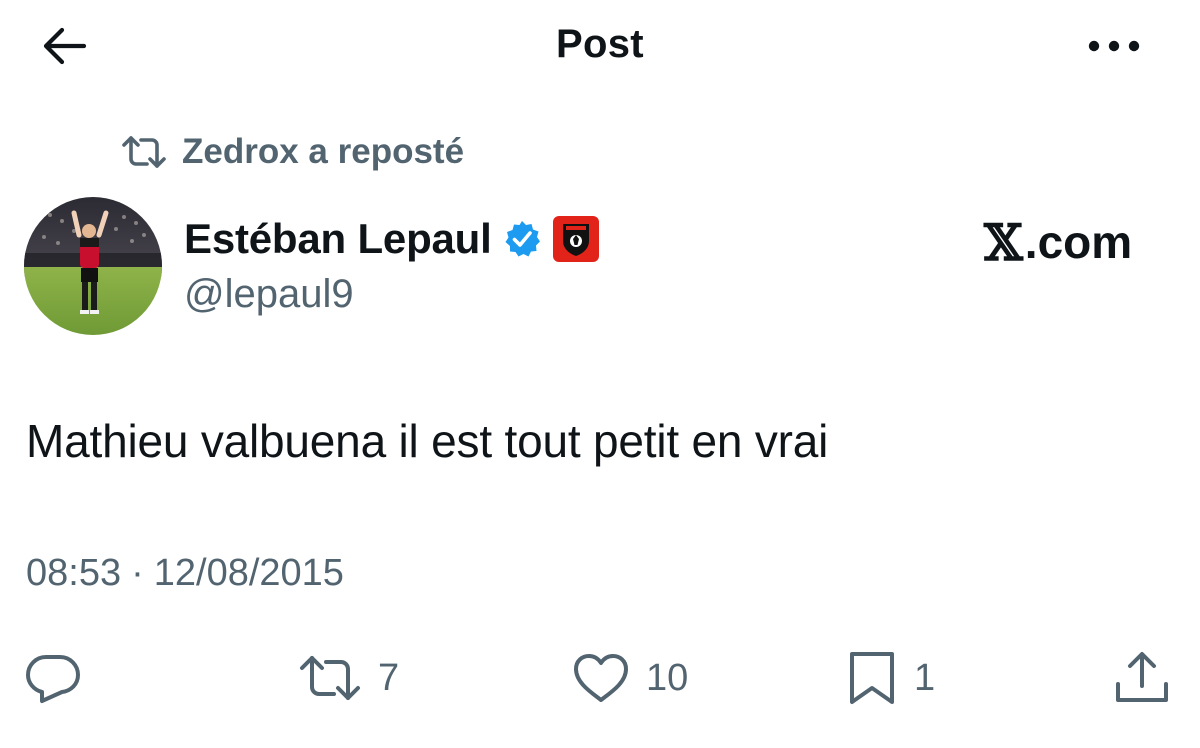 The image size is (1200, 748). I want to click on verified-badge-icon, so click(522, 239).